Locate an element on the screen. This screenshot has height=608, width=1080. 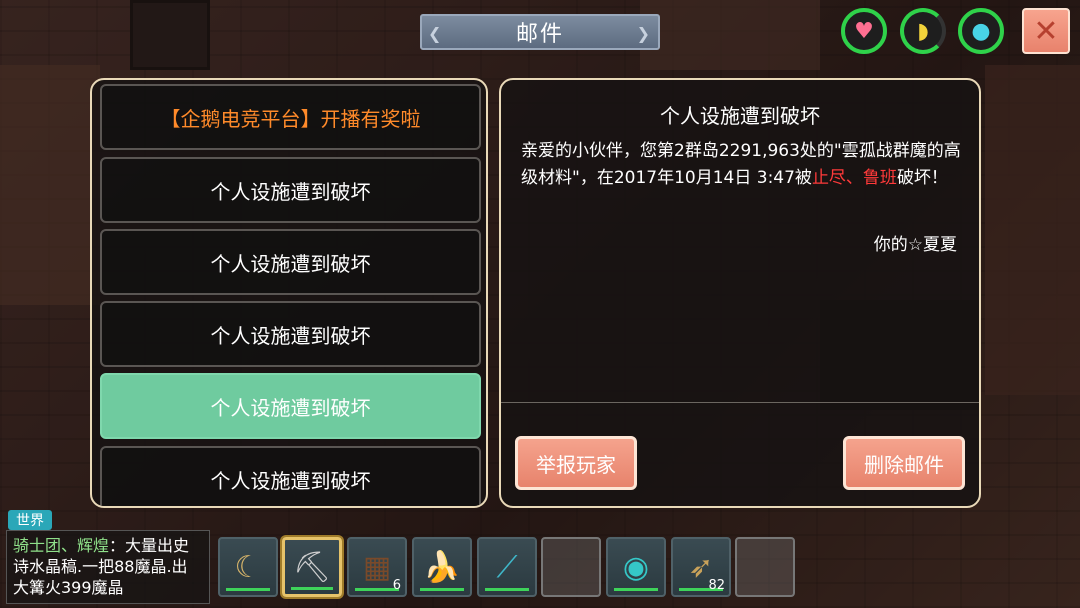
banana-icon: ◗ is located at coordinates (923, 31).